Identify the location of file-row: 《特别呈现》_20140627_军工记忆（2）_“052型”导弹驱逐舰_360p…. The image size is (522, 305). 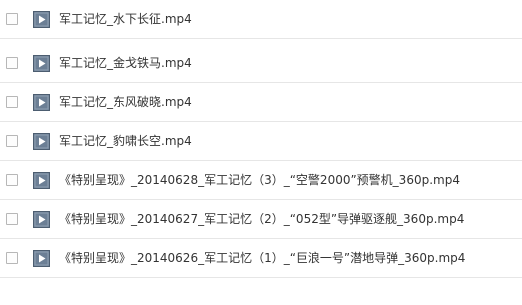
(261, 219).